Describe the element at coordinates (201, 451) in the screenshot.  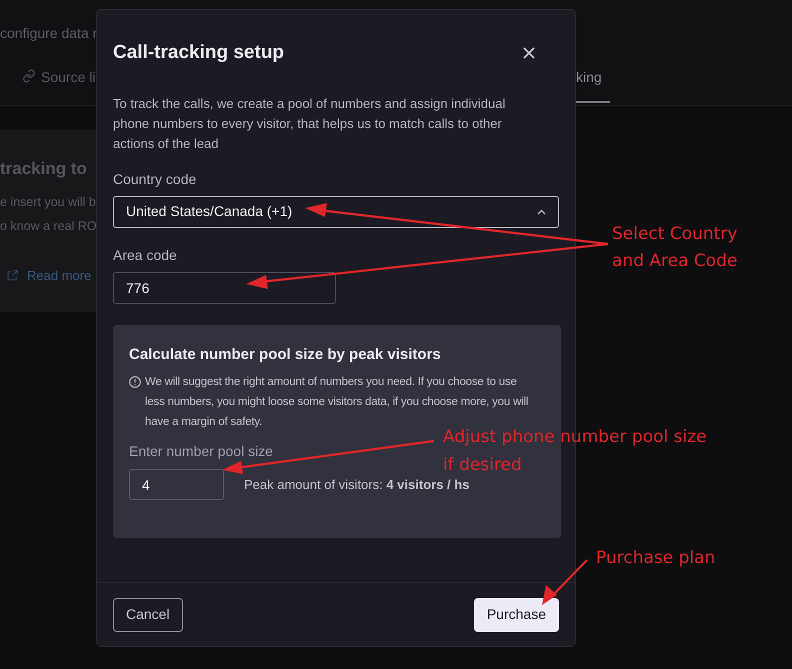
I see `field-label: Enter number pool size` at that location.